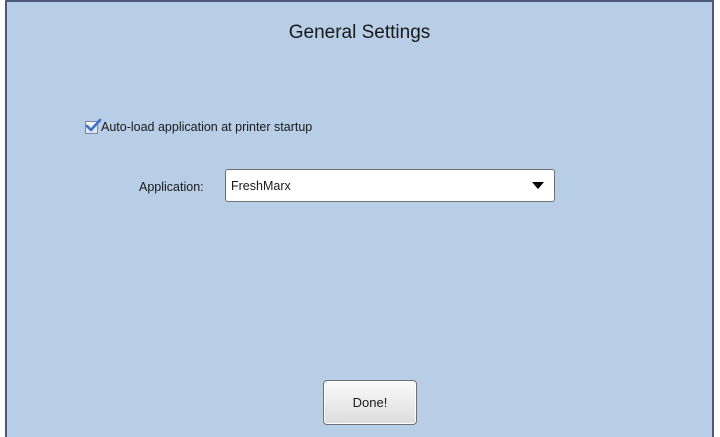 This screenshot has width=720, height=437. I want to click on application-select: FreshMarx, so click(390, 185).